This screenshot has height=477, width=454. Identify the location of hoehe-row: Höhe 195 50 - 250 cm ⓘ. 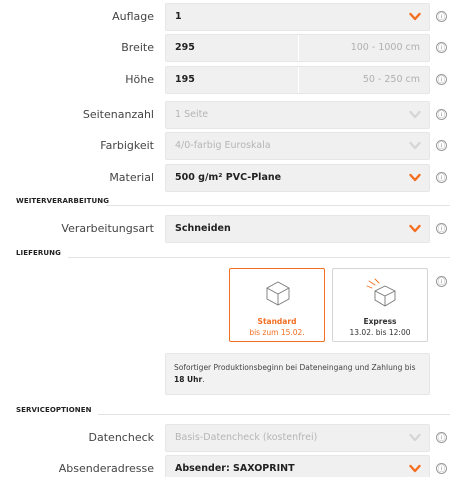
(227, 80).